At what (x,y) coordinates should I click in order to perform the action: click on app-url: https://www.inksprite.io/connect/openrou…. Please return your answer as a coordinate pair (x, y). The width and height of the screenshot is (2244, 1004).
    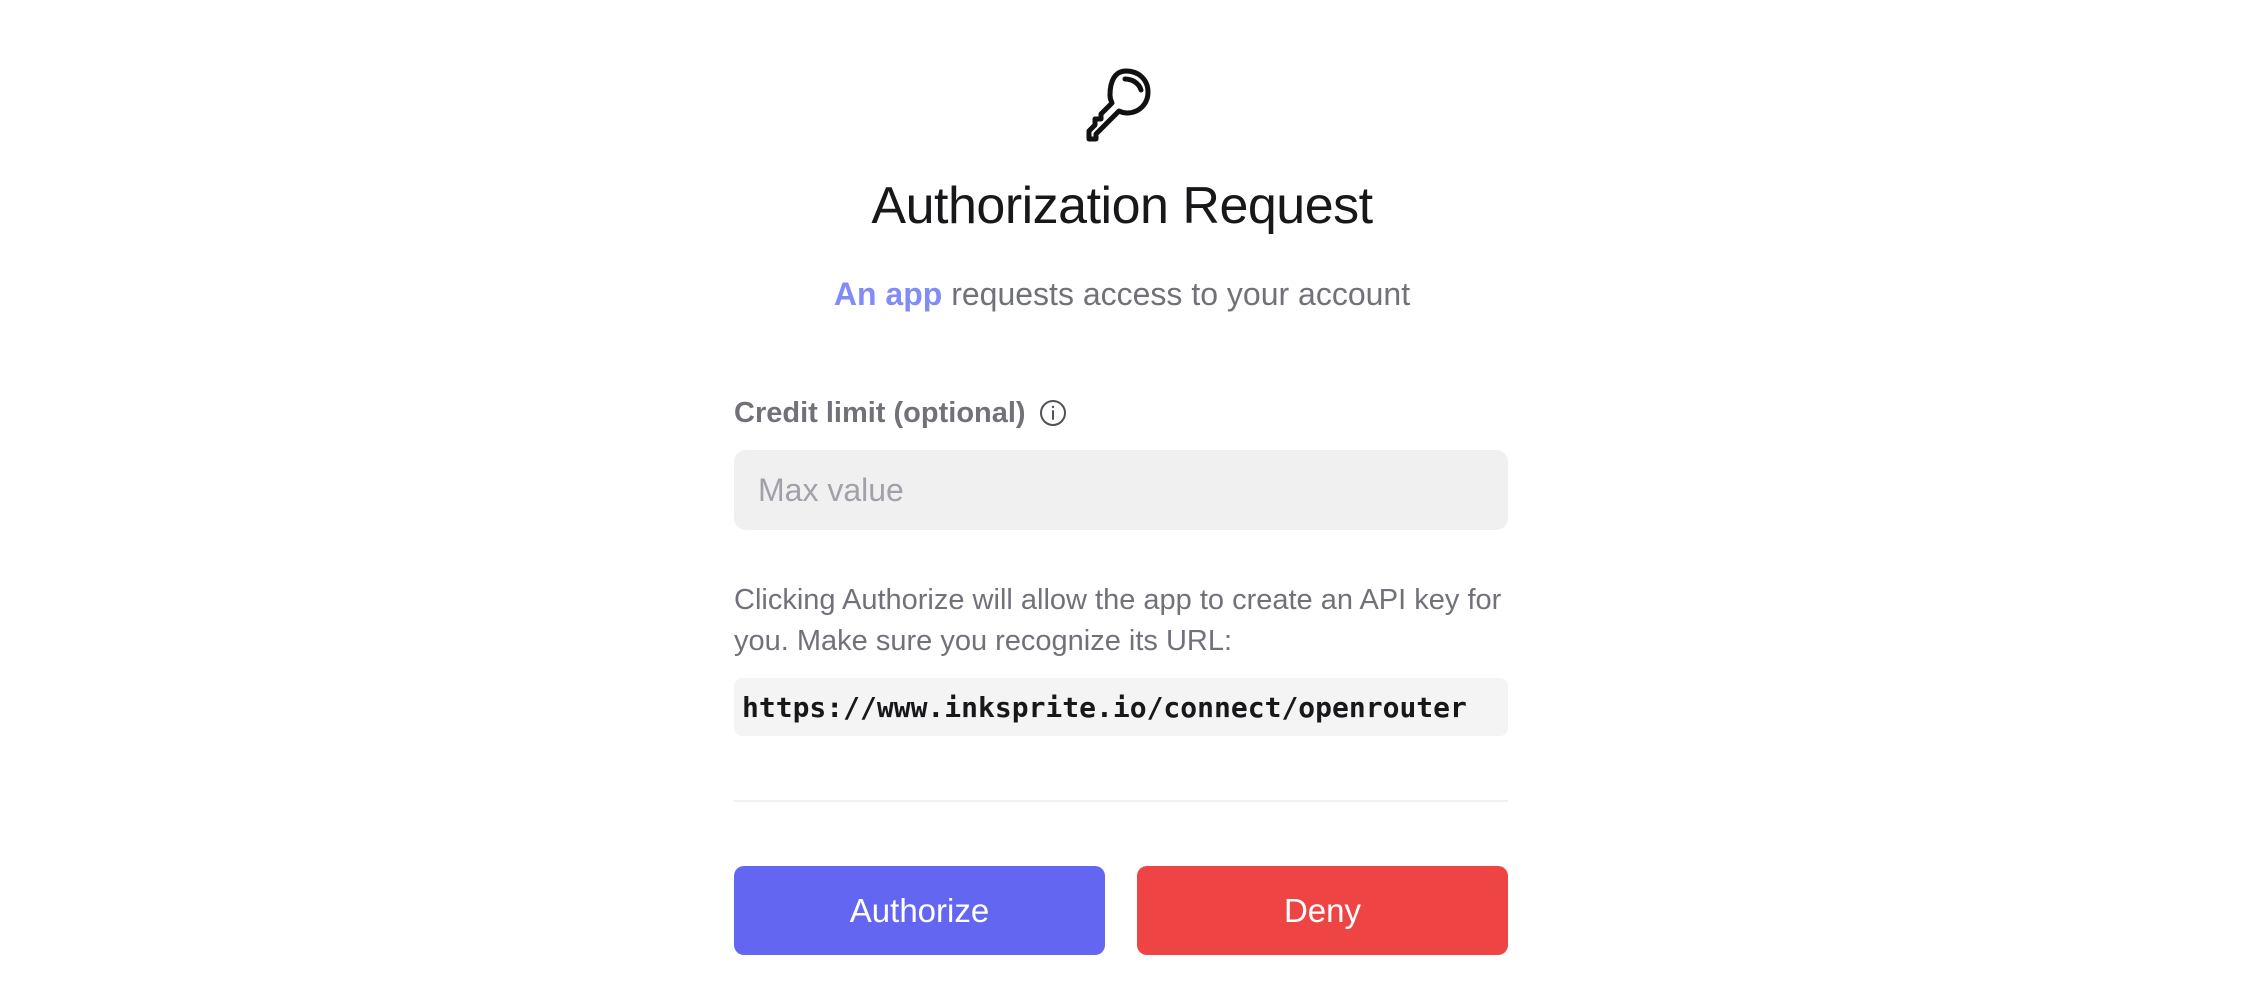
    Looking at the image, I should click on (1121, 707).